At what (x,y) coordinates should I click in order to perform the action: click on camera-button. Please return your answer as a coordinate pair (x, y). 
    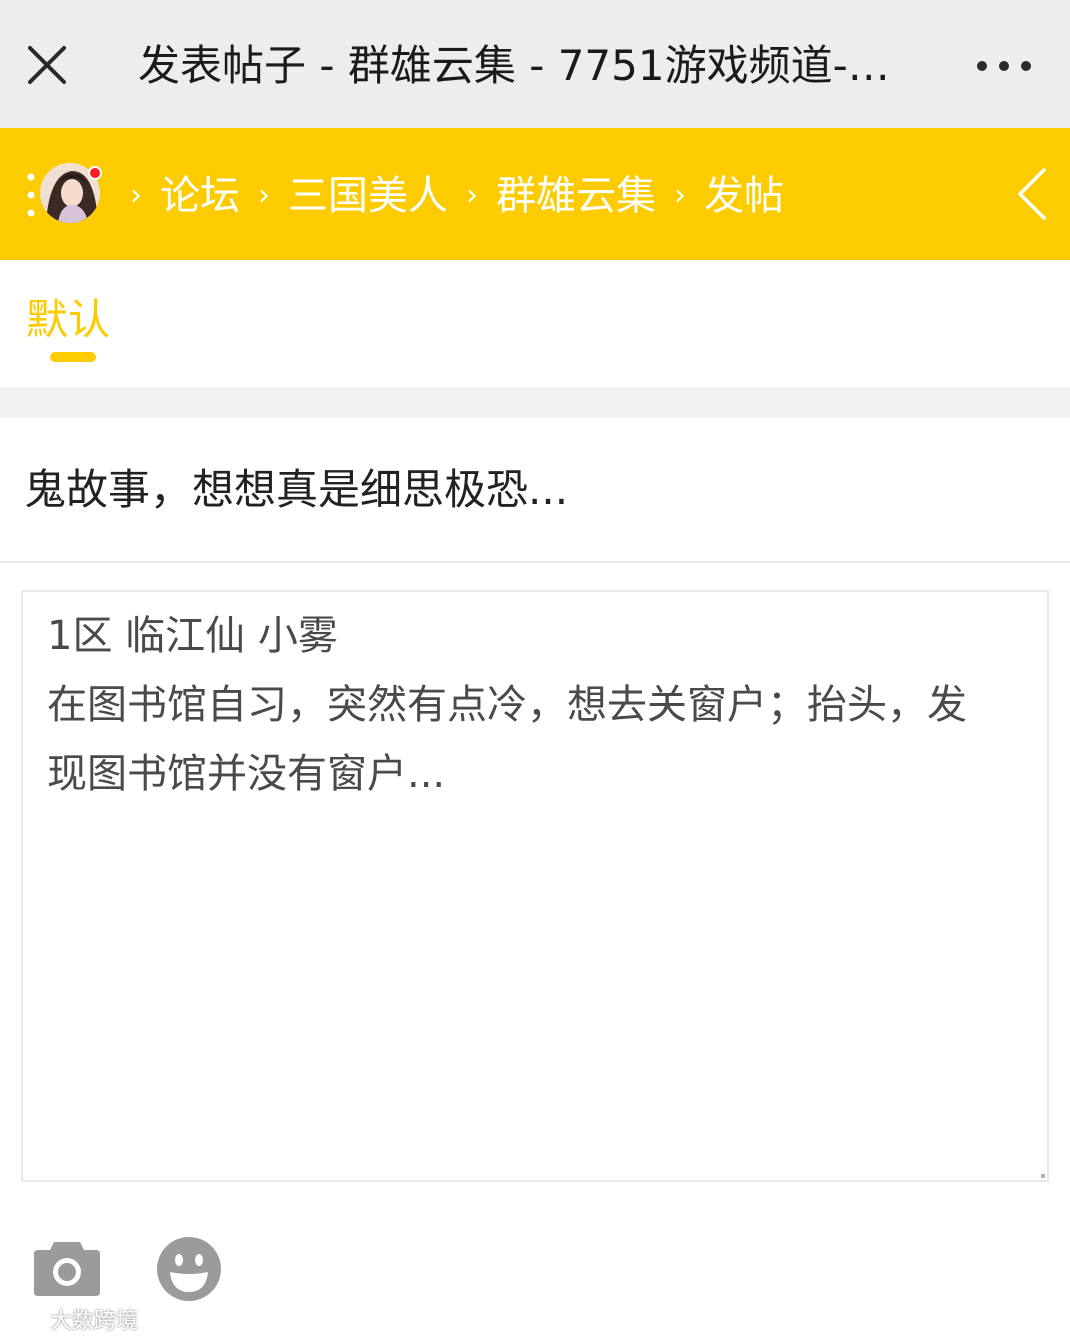
    Looking at the image, I should click on (67, 1267).